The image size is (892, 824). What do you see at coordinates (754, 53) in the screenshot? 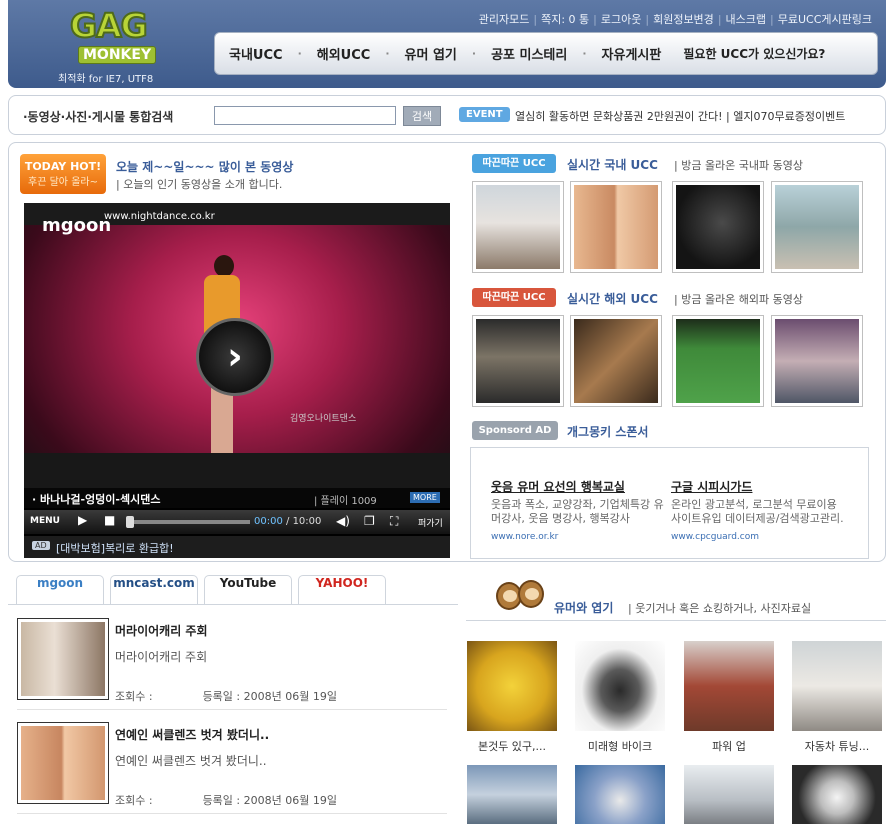
I see `nav-request-ucc: 필요한 UCC가 있으신가요?` at bounding box center [754, 53].